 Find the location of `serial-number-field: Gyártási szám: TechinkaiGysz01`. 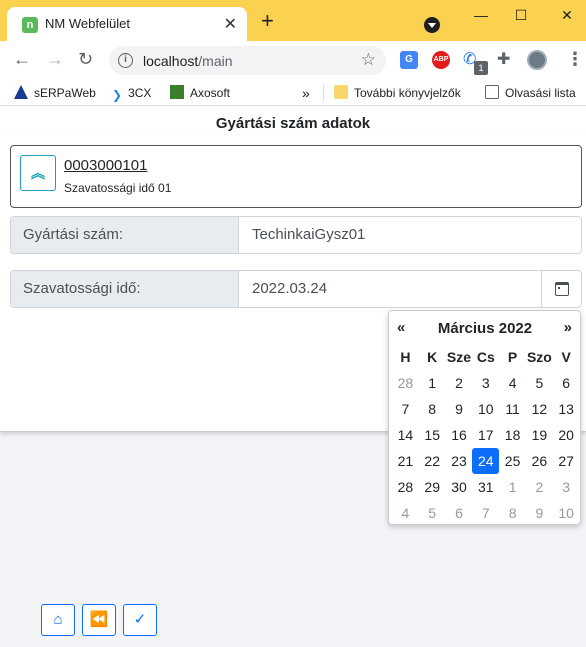

serial-number-field: Gyártási szám: TechinkaiGysz01 is located at coordinates (296, 235).